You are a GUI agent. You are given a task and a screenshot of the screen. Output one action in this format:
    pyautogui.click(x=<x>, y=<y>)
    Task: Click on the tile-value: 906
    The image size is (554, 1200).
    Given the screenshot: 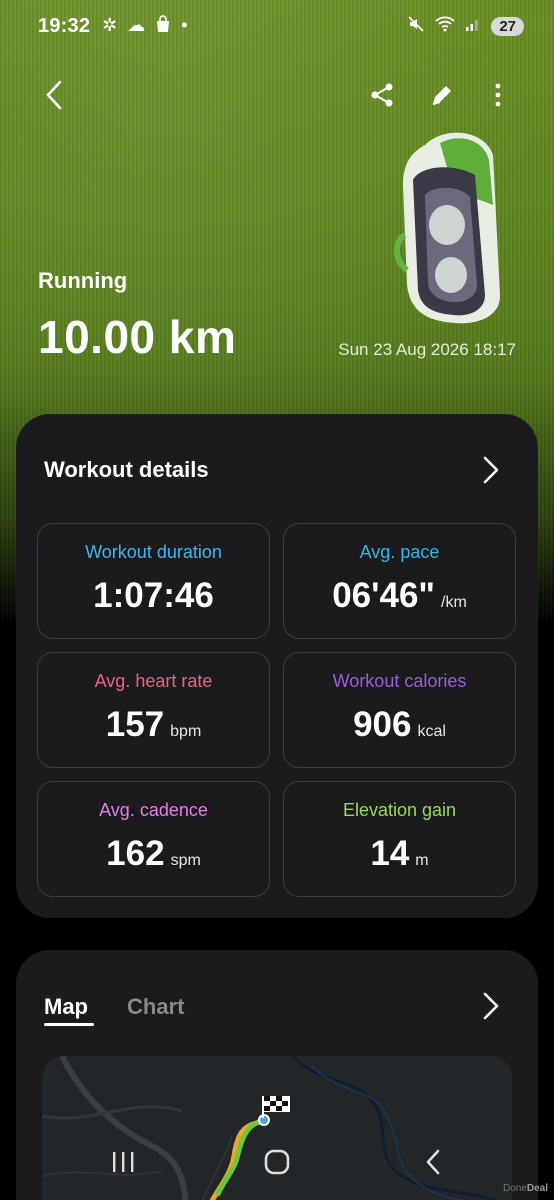 What is the action you would take?
    pyautogui.click(x=382, y=724)
    